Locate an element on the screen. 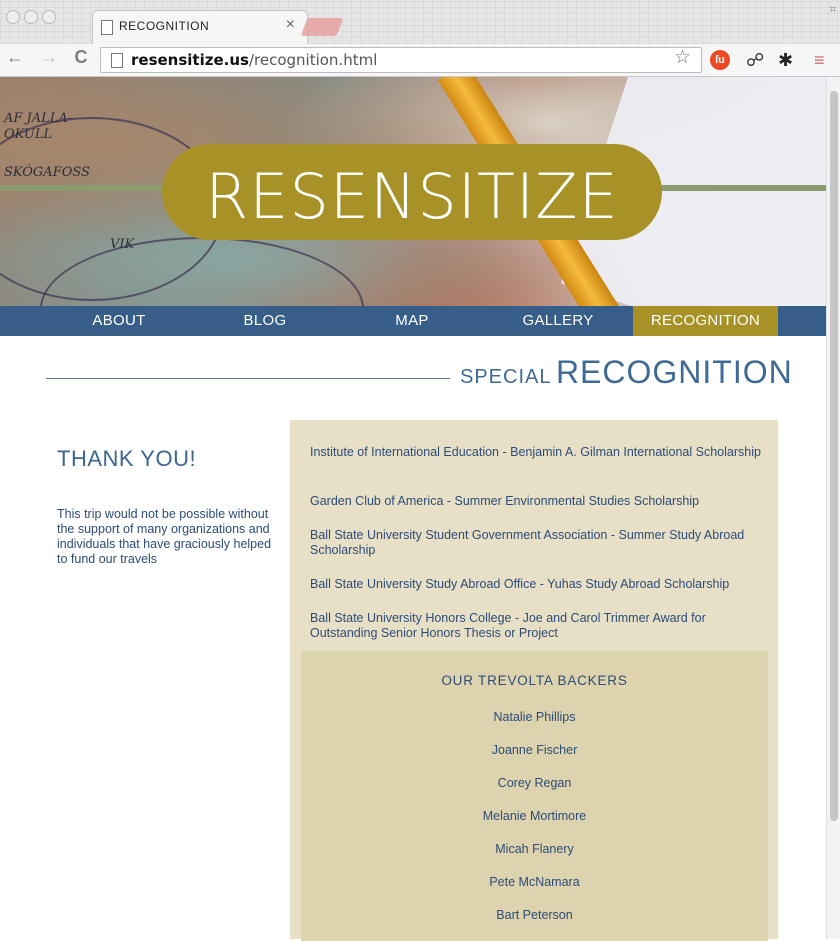 The image size is (840, 941). backer-name: Micah Flanery is located at coordinates (534, 849).